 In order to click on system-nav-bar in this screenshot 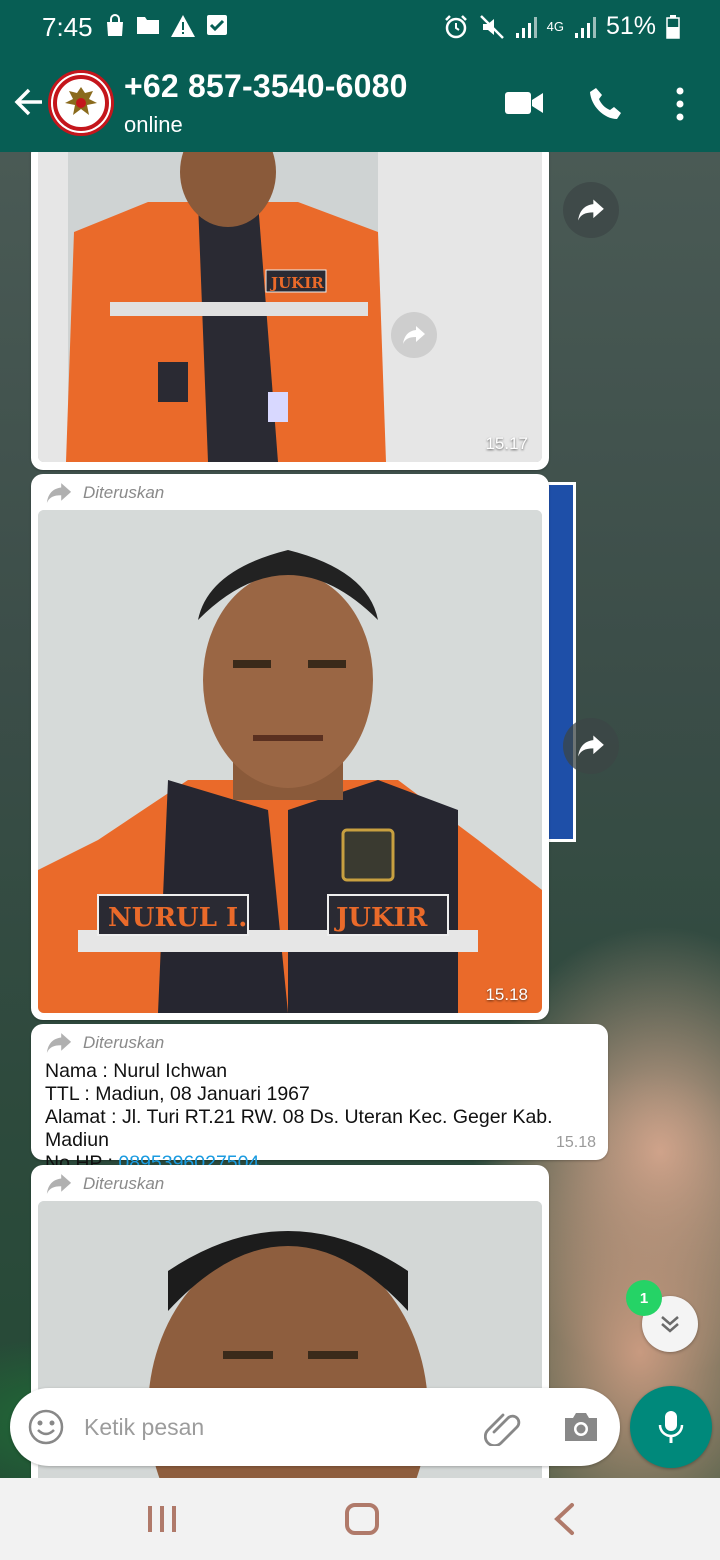, I will do `click(360, 1519)`.